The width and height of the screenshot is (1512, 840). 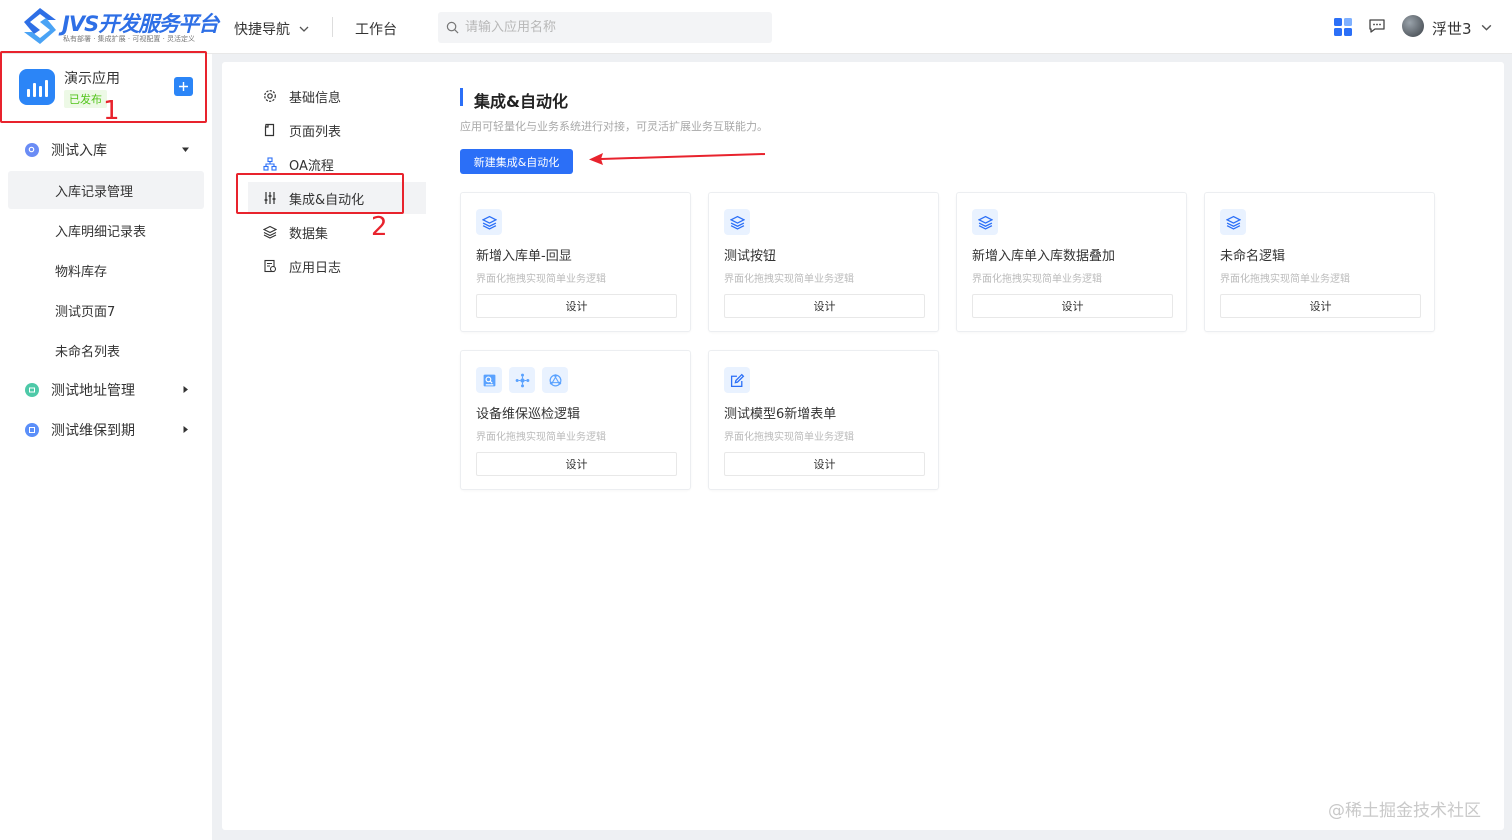 I want to click on network-nodes-icon, so click(x=522, y=380).